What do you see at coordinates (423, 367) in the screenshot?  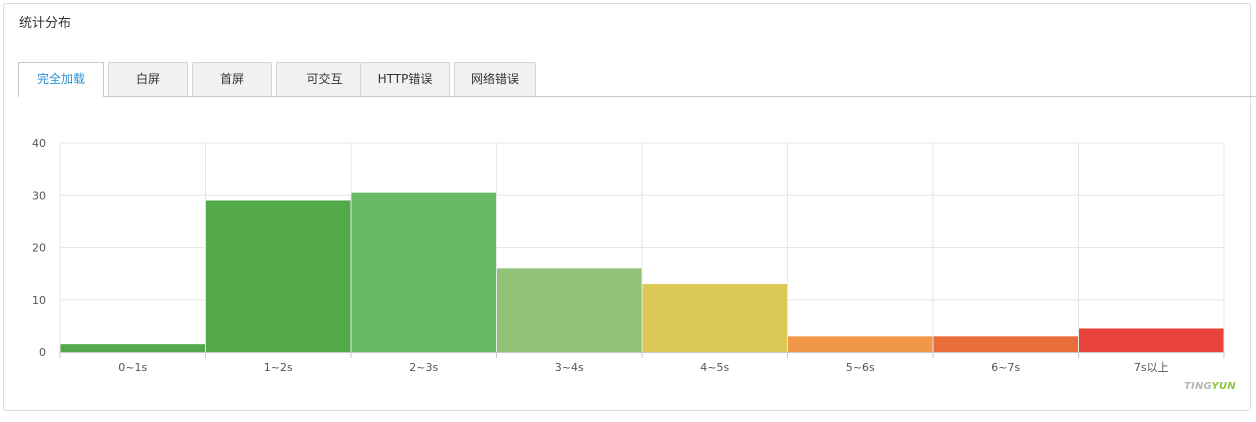 I see `x-tick-label: 2~3s` at bounding box center [423, 367].